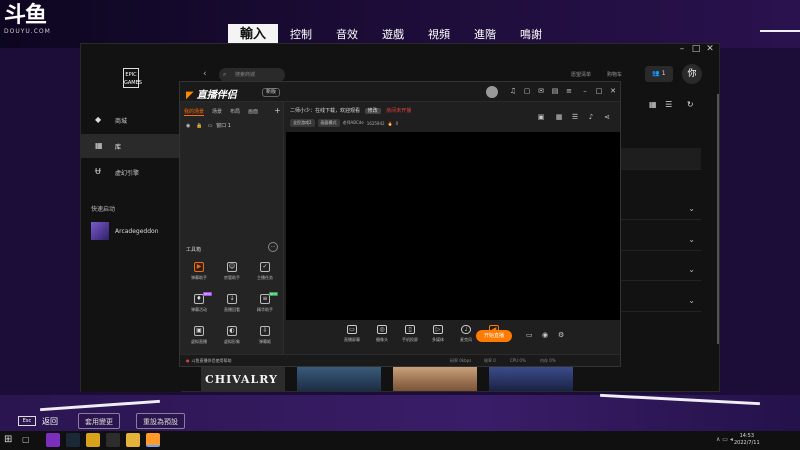 The width and height of the screenshot is (800, 450). Describe the element at coordinates (131, 120) in the screenshot. I see `sidebar-item-store: ◆ 商城` at that location.